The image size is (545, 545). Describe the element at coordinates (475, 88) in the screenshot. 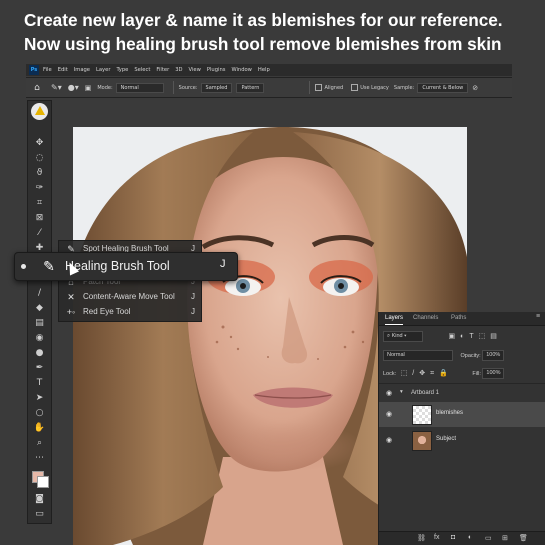

I see `ignore-adjustment-icon: ⊘` at that location.